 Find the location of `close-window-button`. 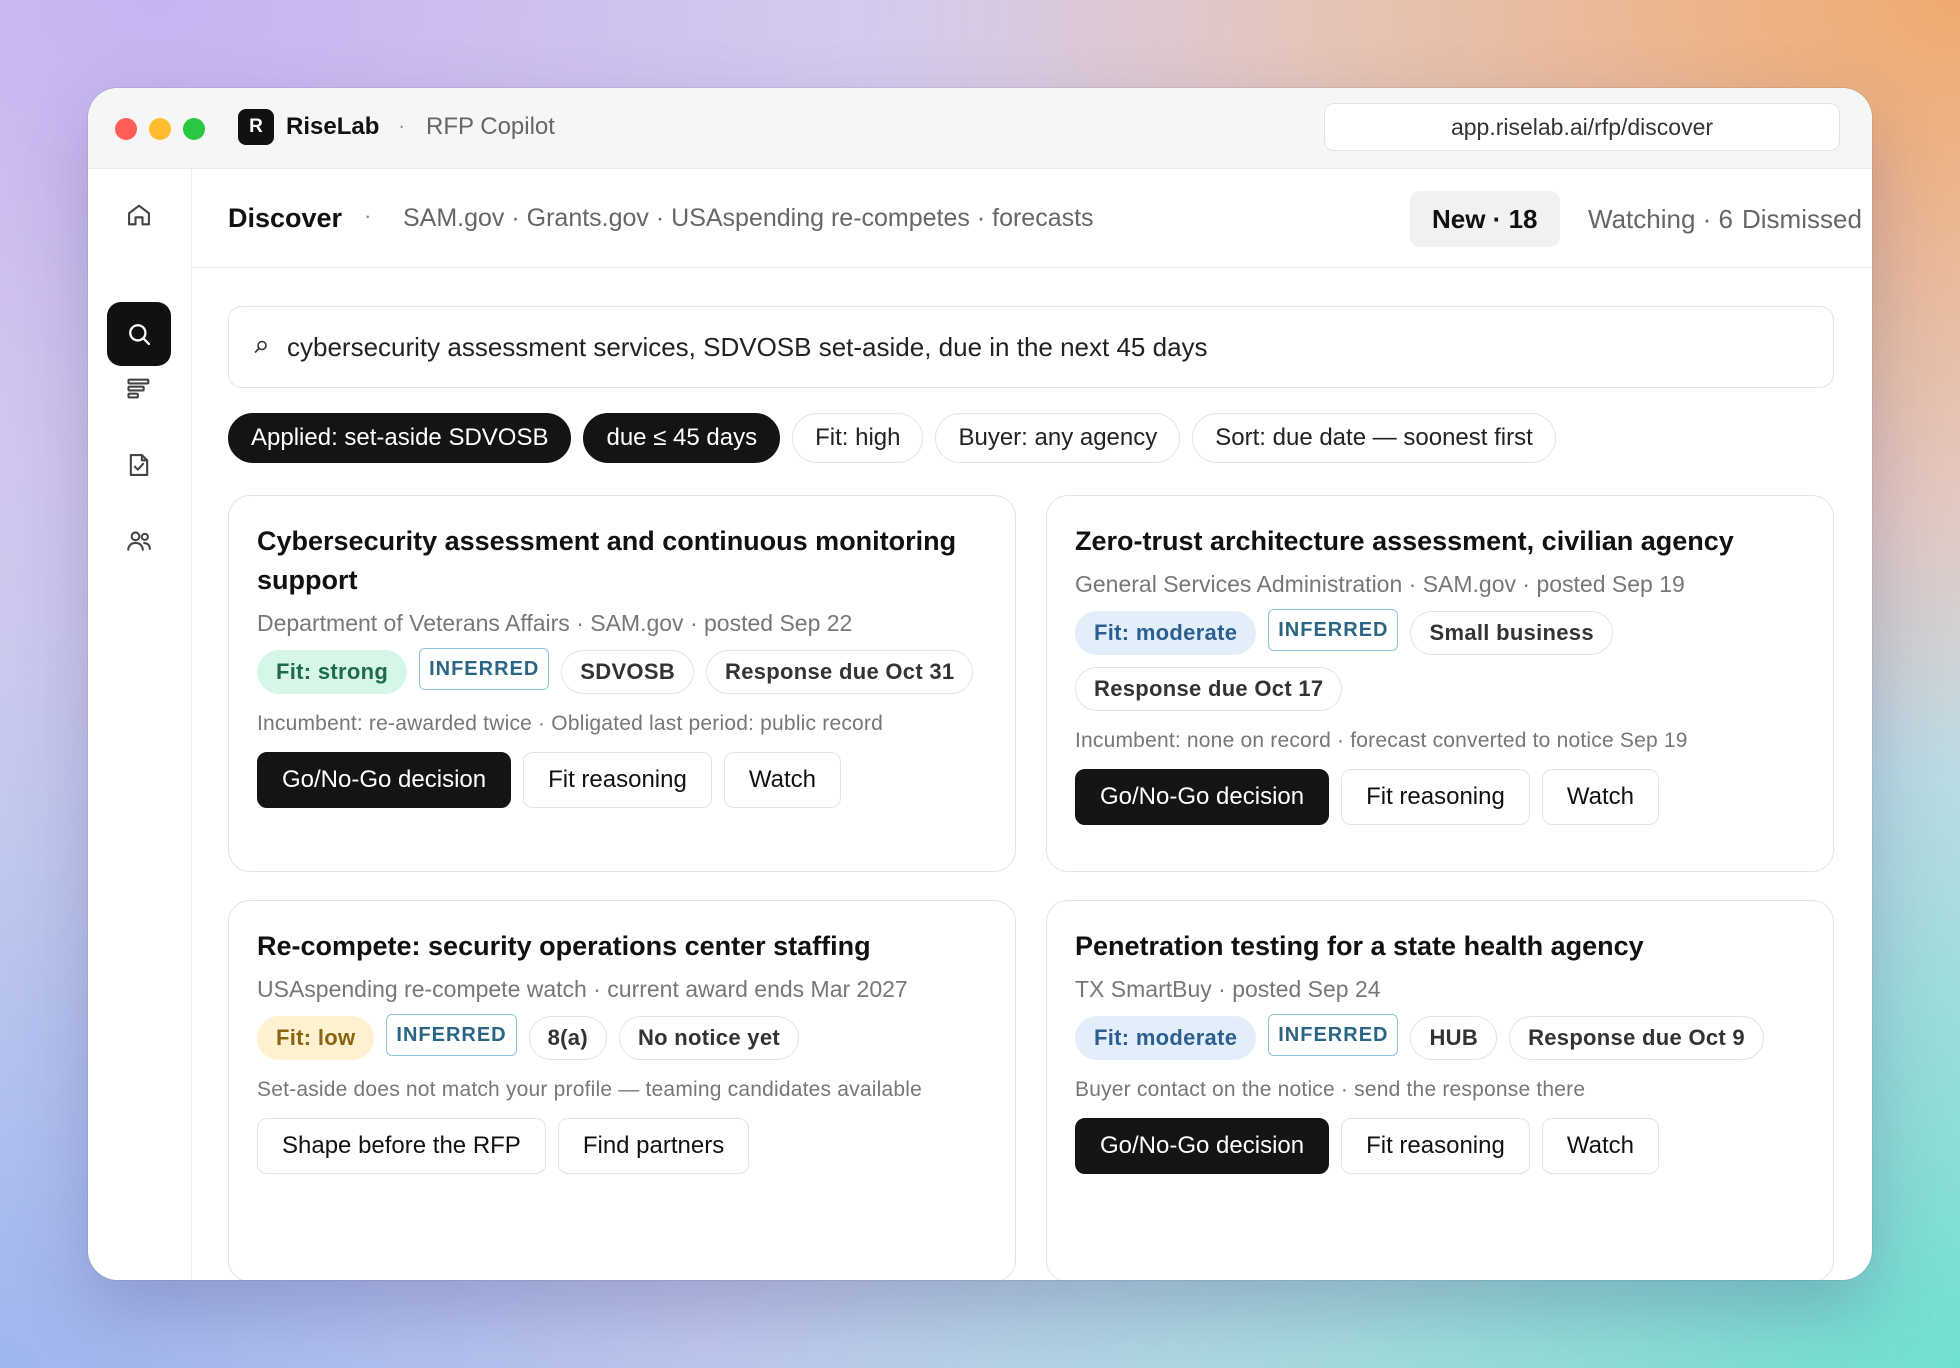

close-window-button is located at coordinates (126, 129).